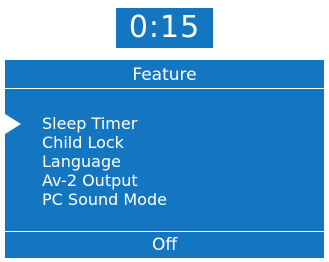 Image resolution: width=329 pixels, height=262 pixels. I want to click on sleep-timer-countdown: 0:15, so click(164, 28).